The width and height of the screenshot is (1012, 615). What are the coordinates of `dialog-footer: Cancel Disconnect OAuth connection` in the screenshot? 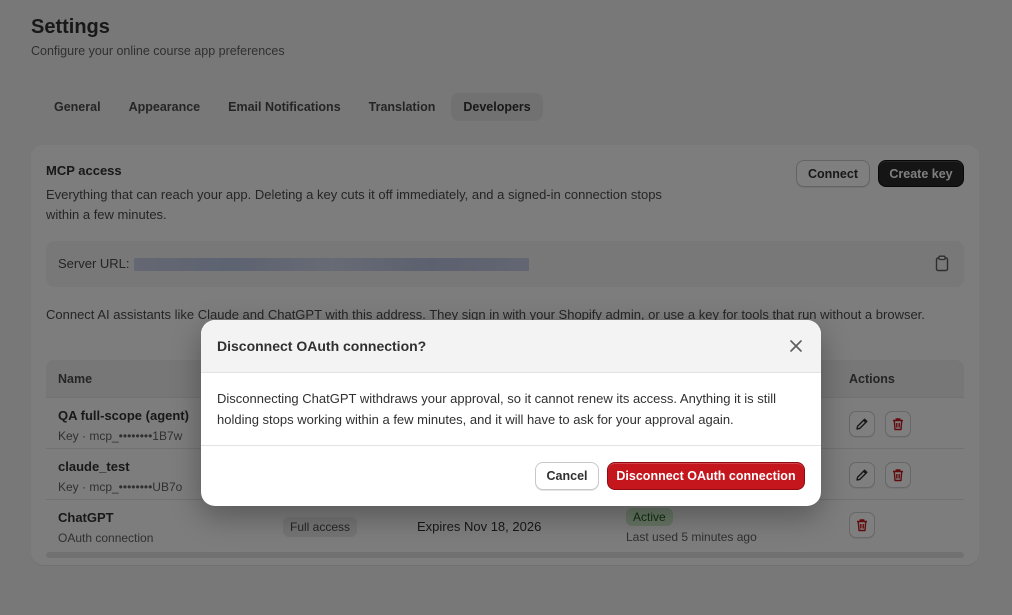 It's located at (511, 475).